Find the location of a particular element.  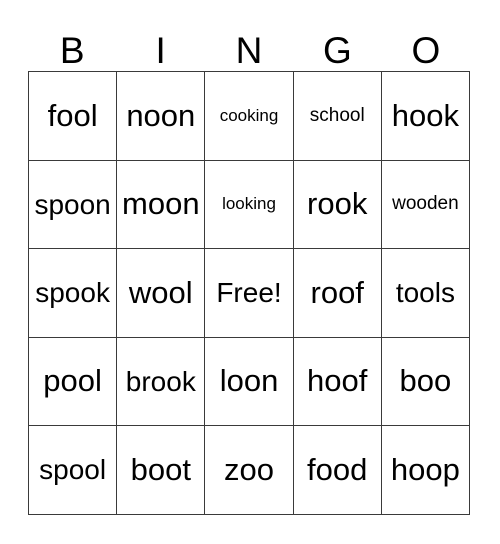

bingo-cell-i4: brook is located at coordinates (161, 382).